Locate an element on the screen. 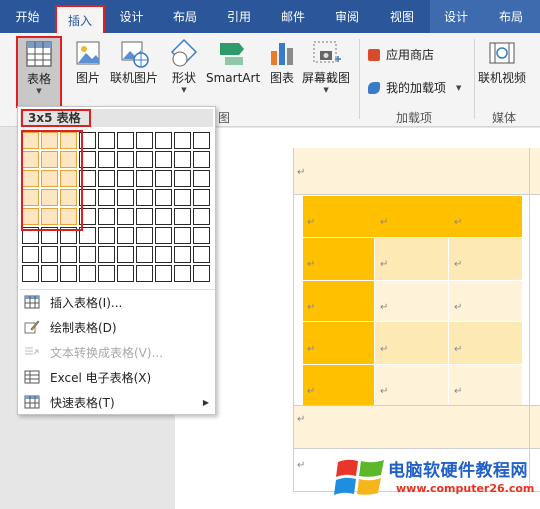  draw-table-menu-item: 绘制表格(D) is located at coordinates (117, 327).